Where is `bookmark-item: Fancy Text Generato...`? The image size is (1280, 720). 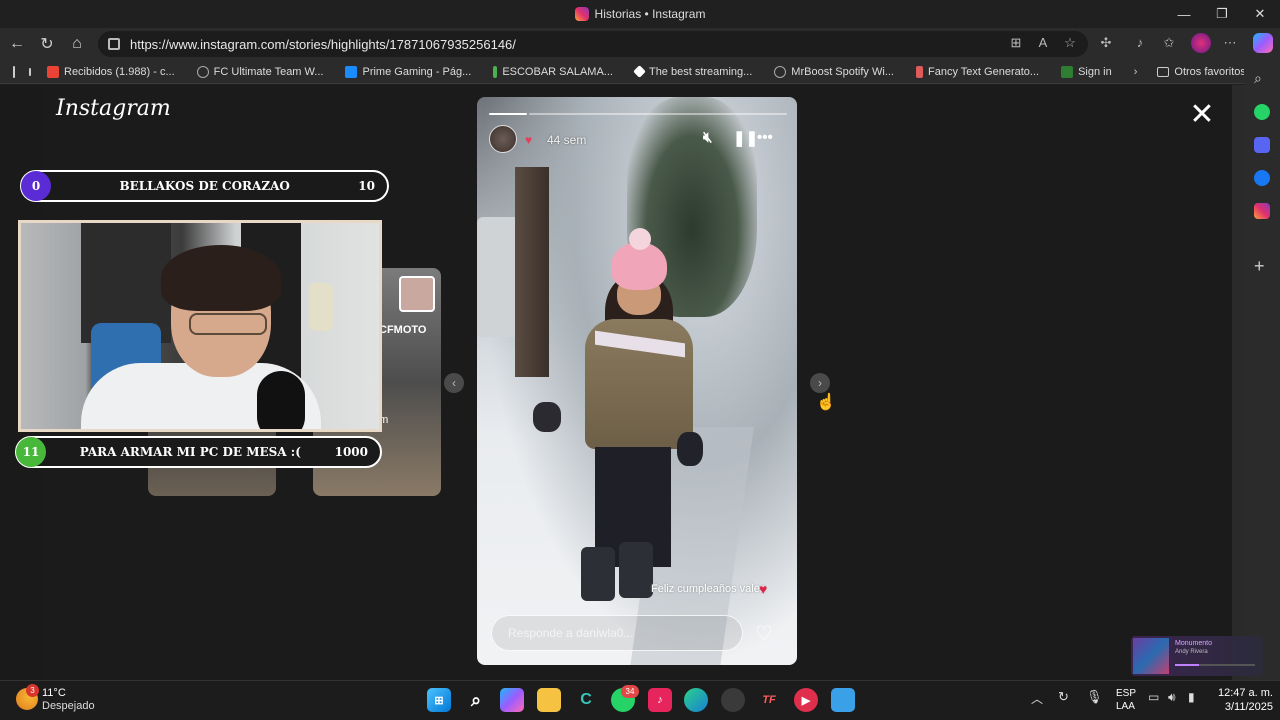 bookmark-item: Fancy Text Generato... is located at coordinates (977, 71).